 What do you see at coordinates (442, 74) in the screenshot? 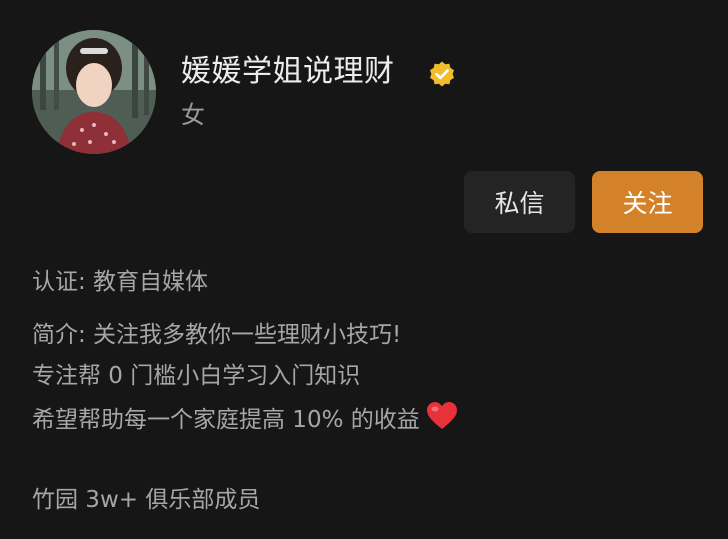
I see `verified-badge-icon` at bounding box center [442, 74].